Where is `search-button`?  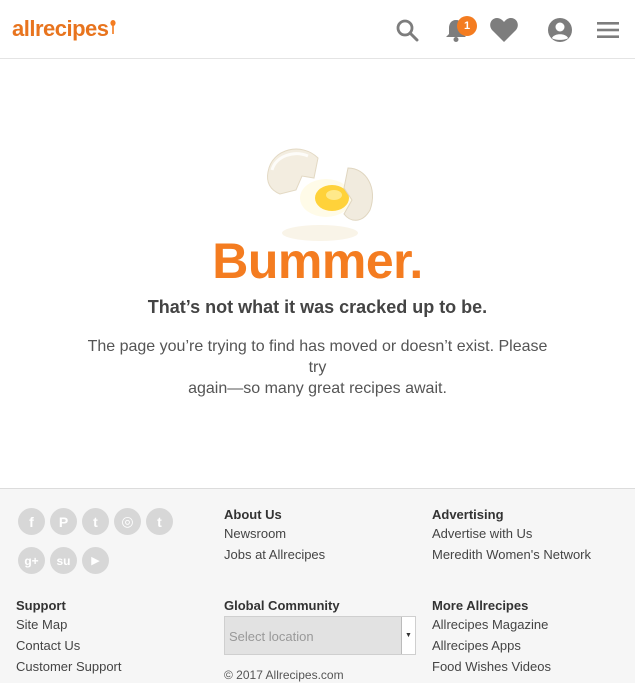 search-button is located at coordinates (407, 30).